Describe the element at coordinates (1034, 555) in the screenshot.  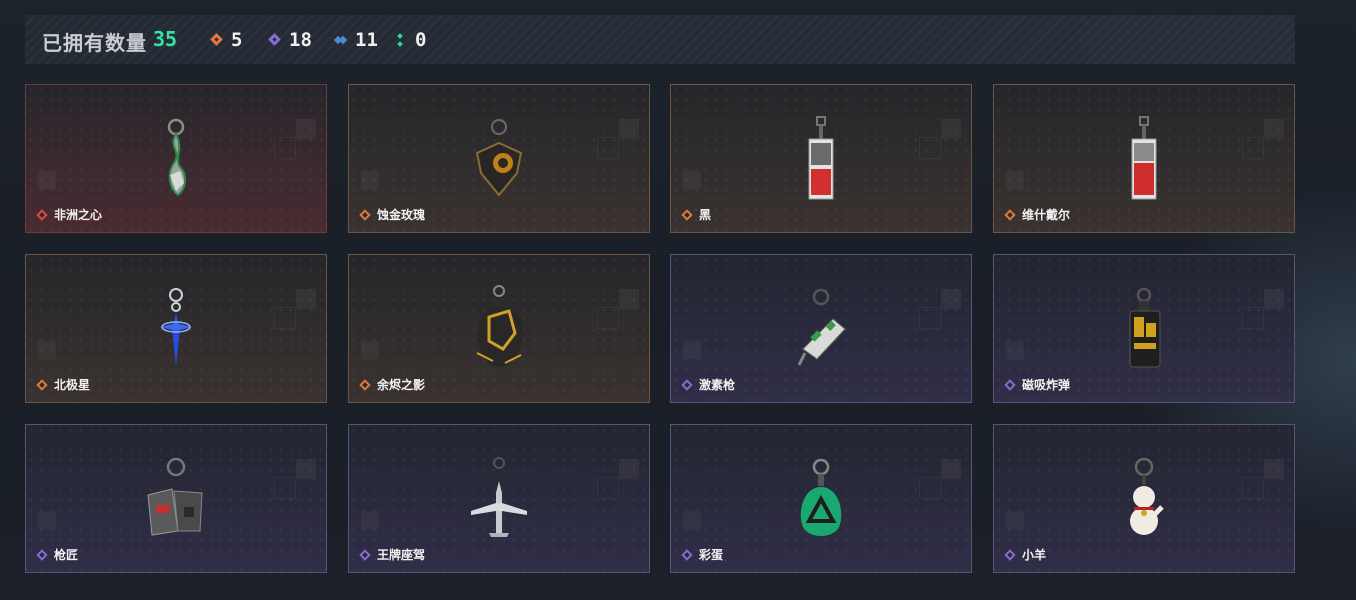
I see `item-name: 小羊` at that location.